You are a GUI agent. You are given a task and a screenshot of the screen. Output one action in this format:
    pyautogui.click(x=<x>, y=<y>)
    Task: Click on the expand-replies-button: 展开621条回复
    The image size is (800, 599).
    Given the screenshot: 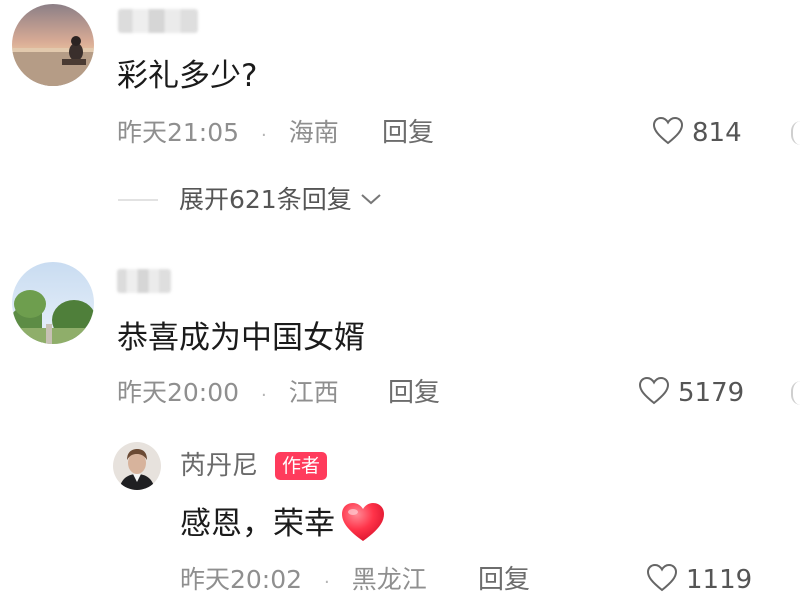 What is the action you would take?
    pyautogui.click(x=280, y=200)
    